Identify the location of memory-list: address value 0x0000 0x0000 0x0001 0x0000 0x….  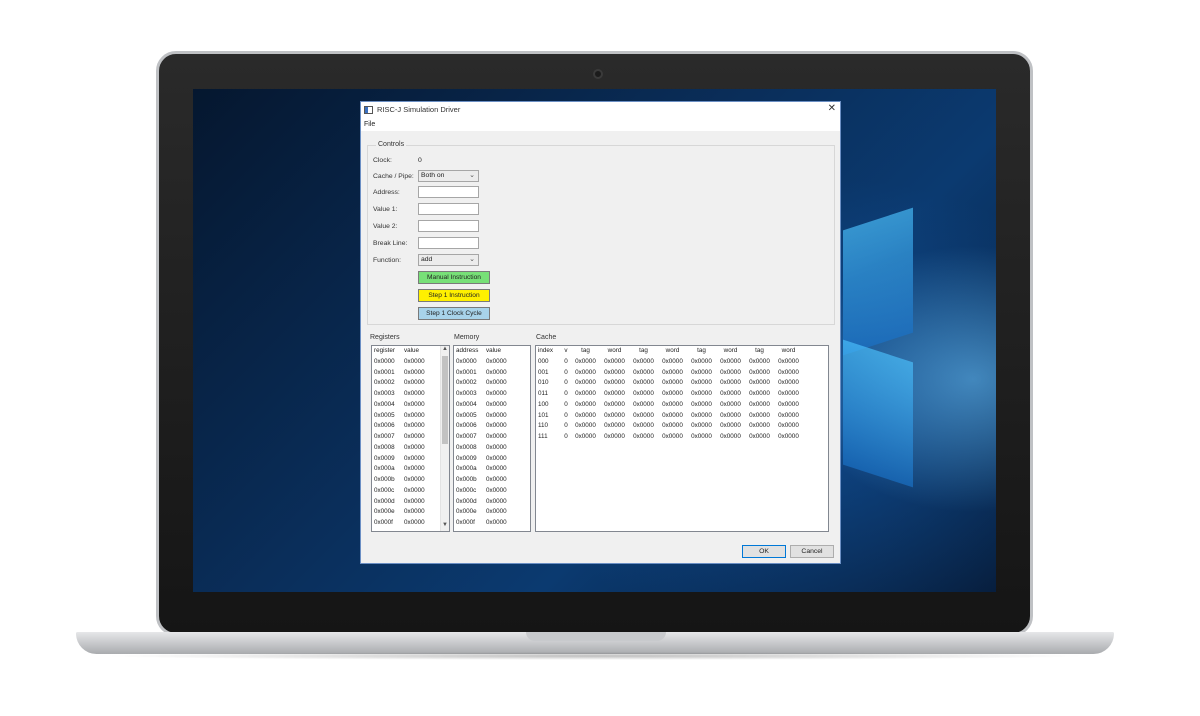
(492, 438).